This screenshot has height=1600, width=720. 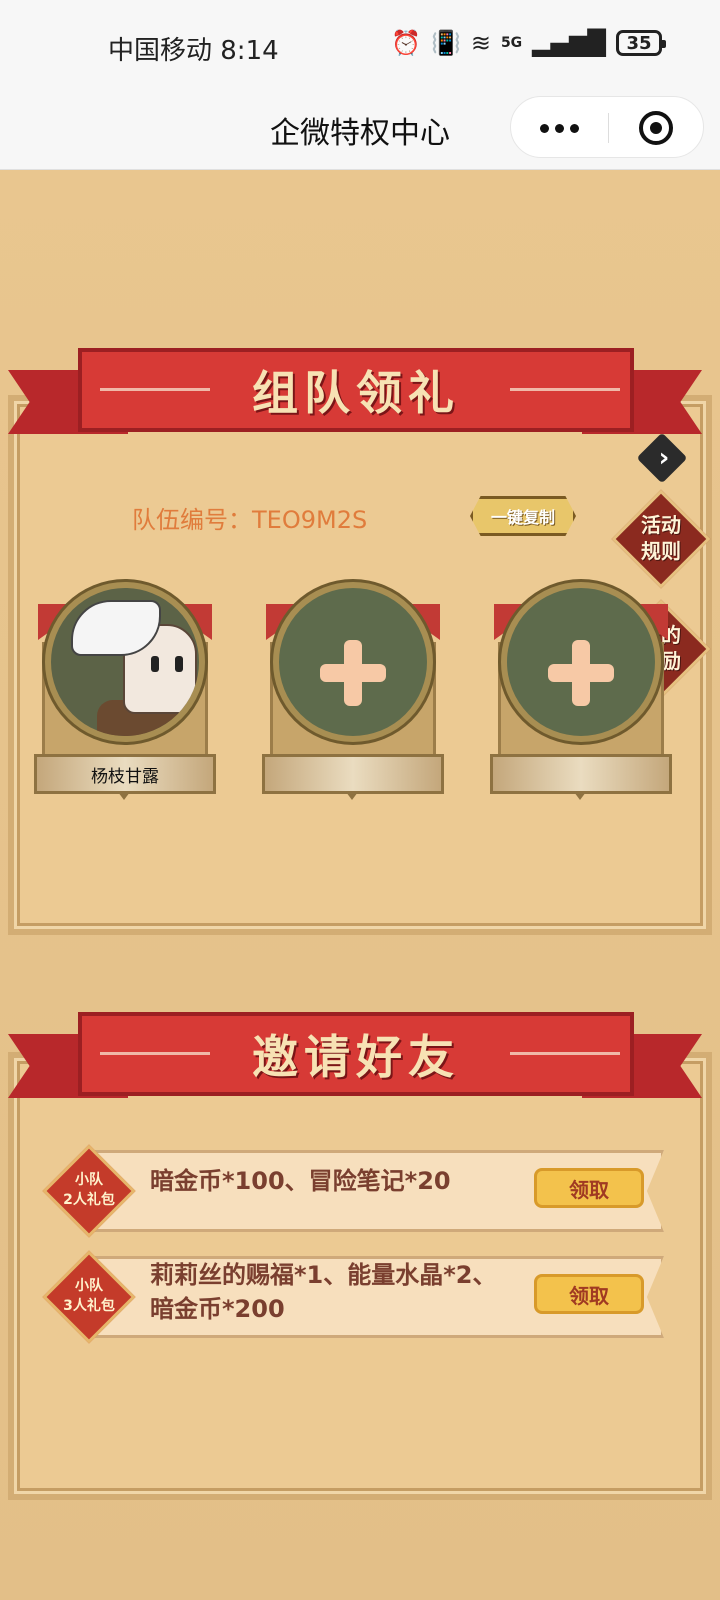 I want to click on status-icons: ⏰ 📳 ≋ 5G ▂▄▆█ 35, so click(x=528, y=43).